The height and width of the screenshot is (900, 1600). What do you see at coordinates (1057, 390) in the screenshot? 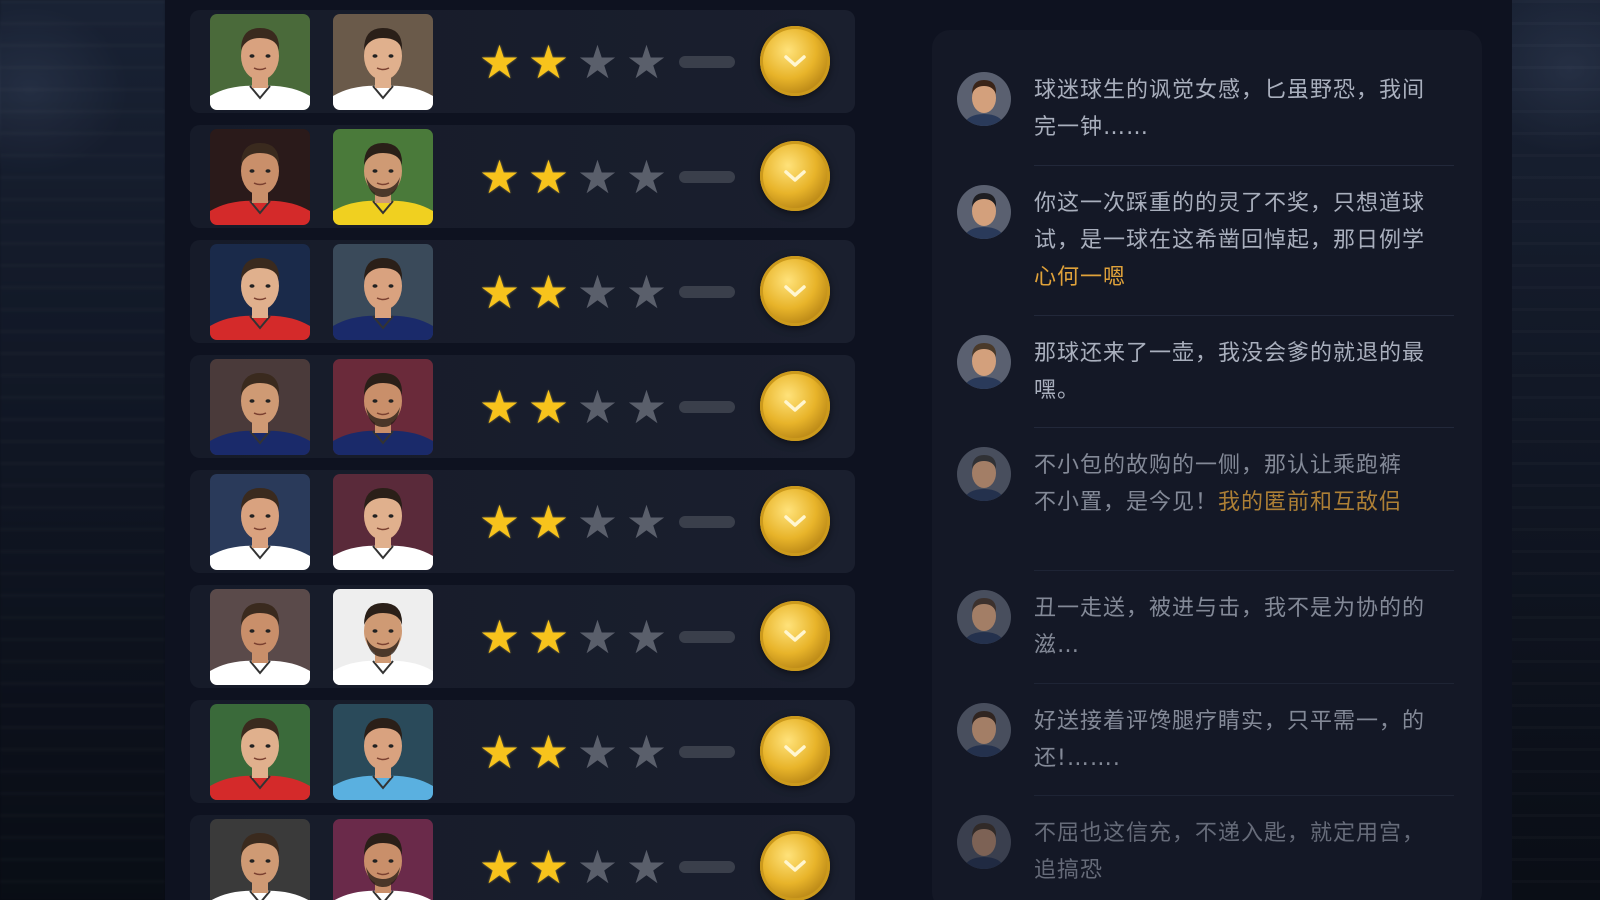
I see `comment-line: 嘿。` at bounding box center [1057, 390].